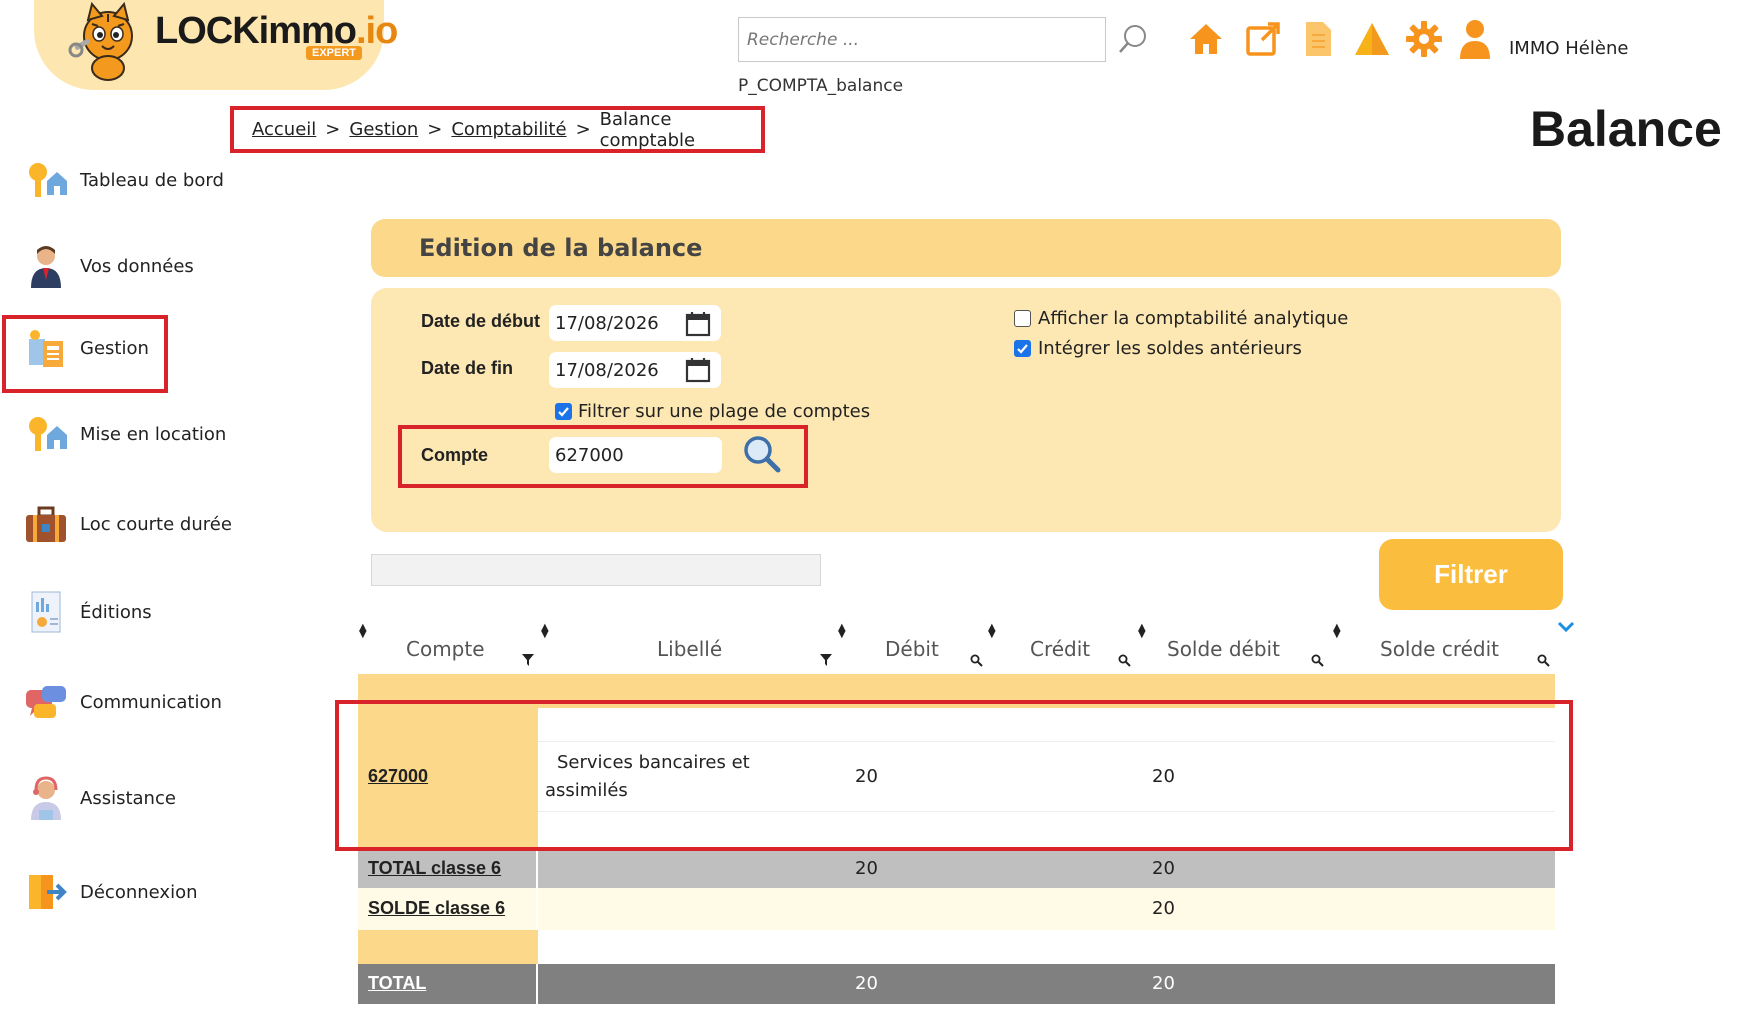 The height and width of the screenshot is (1032, 1751). Describe the element at coordinates (1440, 649) in the screenshot. I see `column-title: Solde crédit` at that location.